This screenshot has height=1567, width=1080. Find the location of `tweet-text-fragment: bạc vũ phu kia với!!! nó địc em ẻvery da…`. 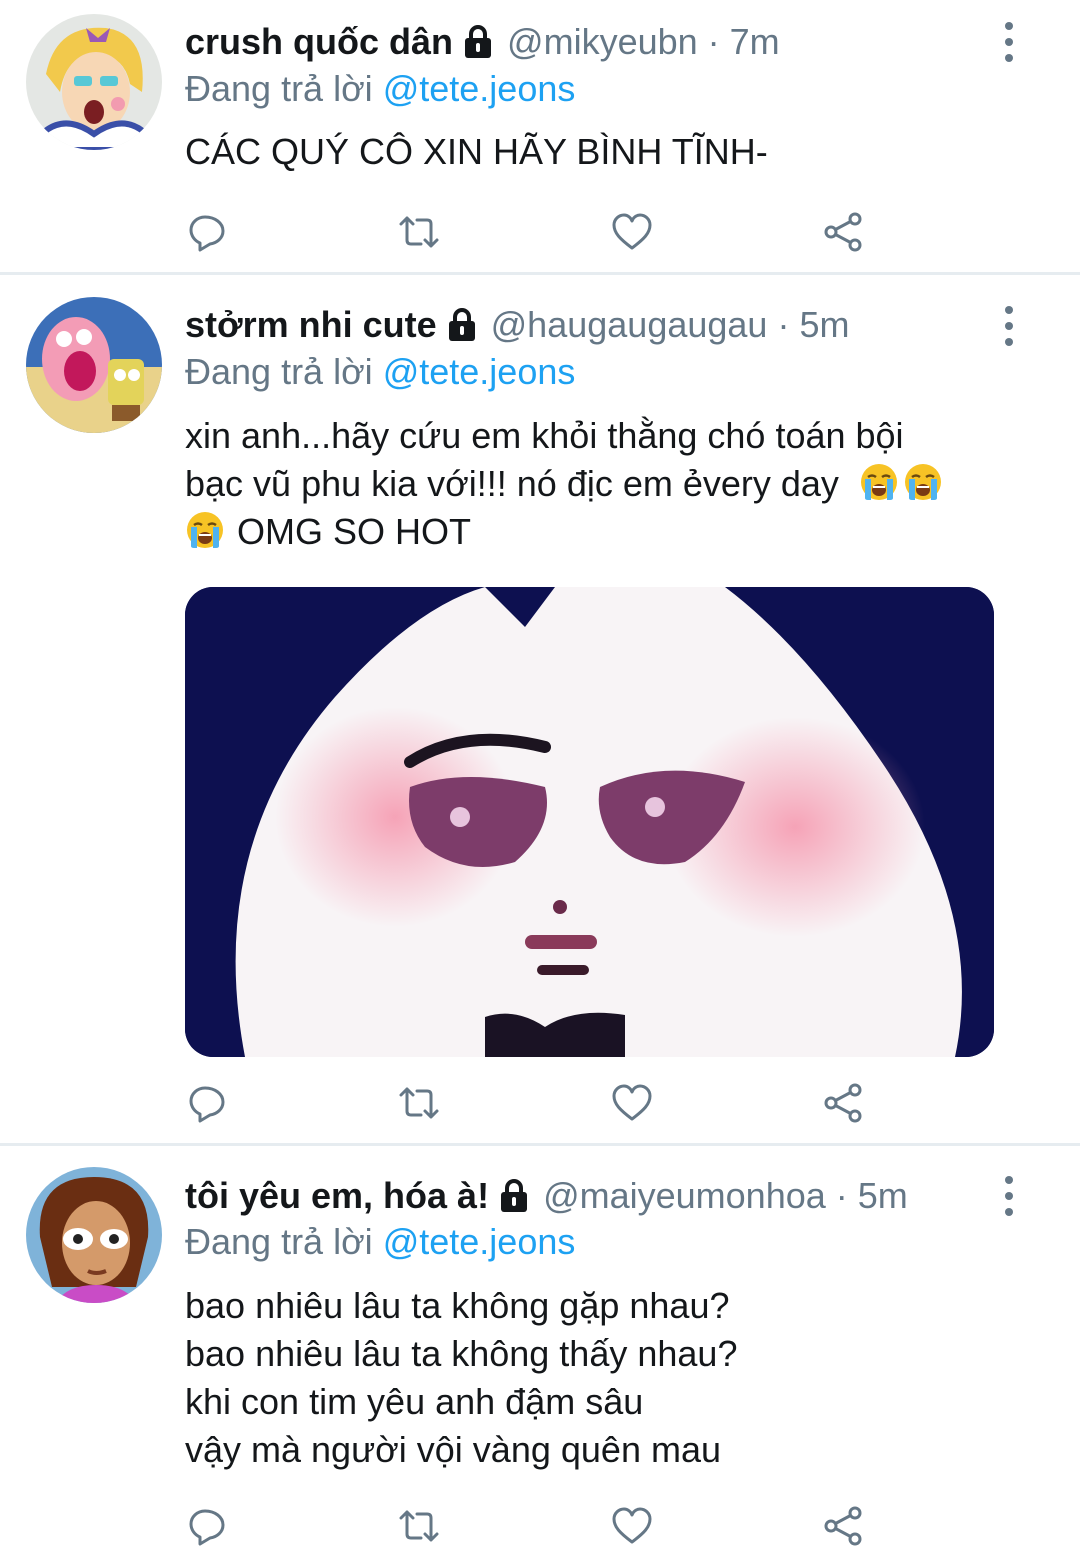

tweet-text-fragment: bạc vũ phu kia với!!! nó địc em ẻvery da… is located at coordinates (512, 483).